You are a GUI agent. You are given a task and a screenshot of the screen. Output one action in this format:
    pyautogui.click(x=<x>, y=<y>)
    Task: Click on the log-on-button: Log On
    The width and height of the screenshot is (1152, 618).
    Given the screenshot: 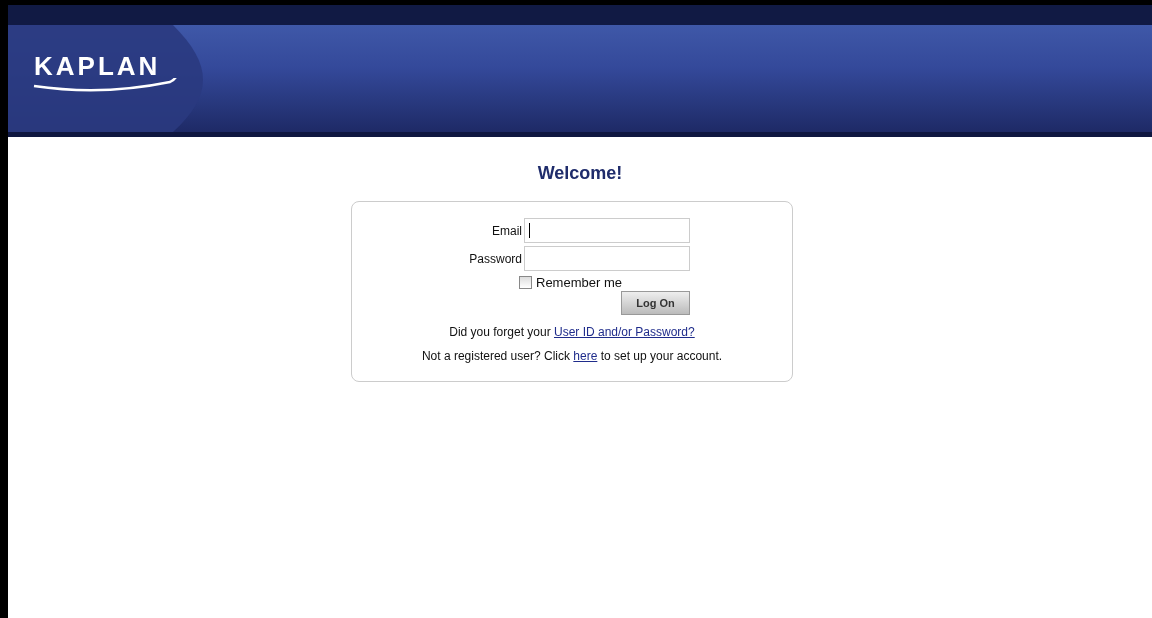 What is the action you would take?
    pyautogui.click(x=655, y=303)
    